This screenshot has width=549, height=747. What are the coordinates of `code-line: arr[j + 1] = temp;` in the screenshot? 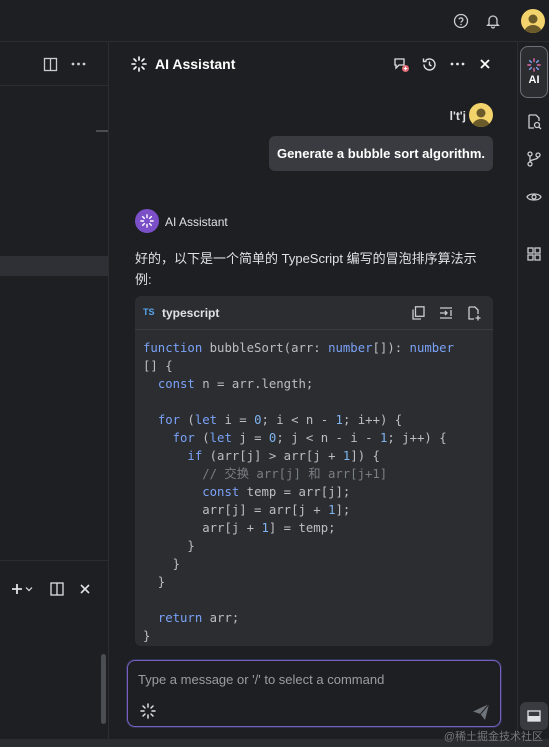 It's located at (239, 528).